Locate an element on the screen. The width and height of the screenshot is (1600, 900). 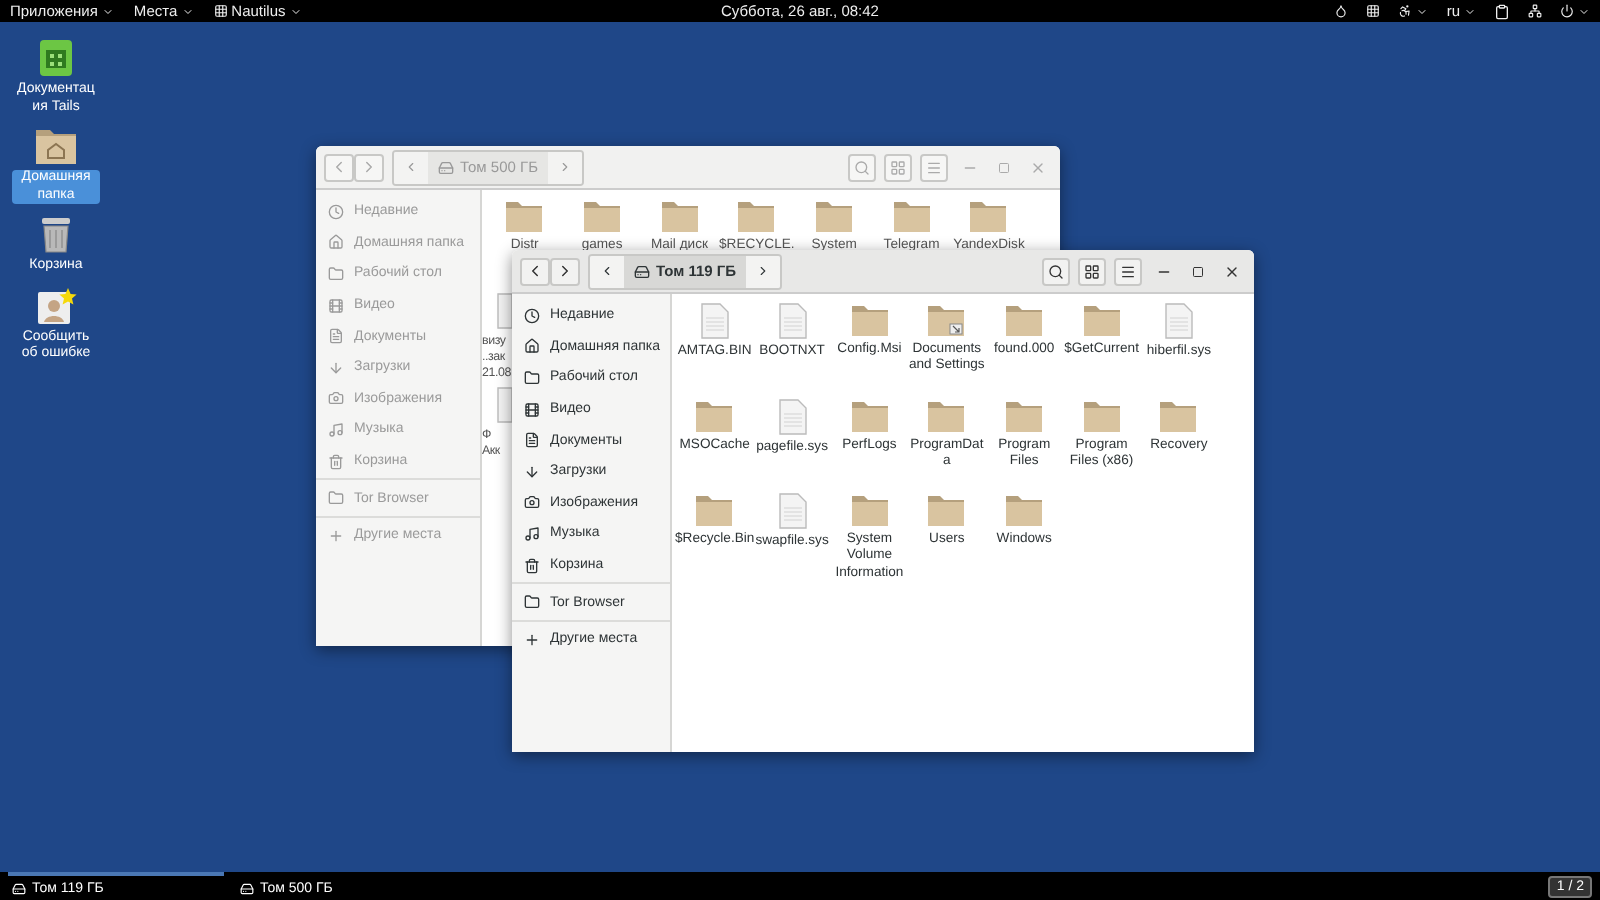
folder-link-icon is located at coordinates (946, 320).